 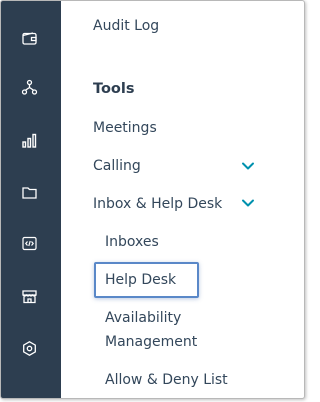 I want to click on submenu-item-allow-deny-list: Allow & Deny List, so click(x=166, y=380).